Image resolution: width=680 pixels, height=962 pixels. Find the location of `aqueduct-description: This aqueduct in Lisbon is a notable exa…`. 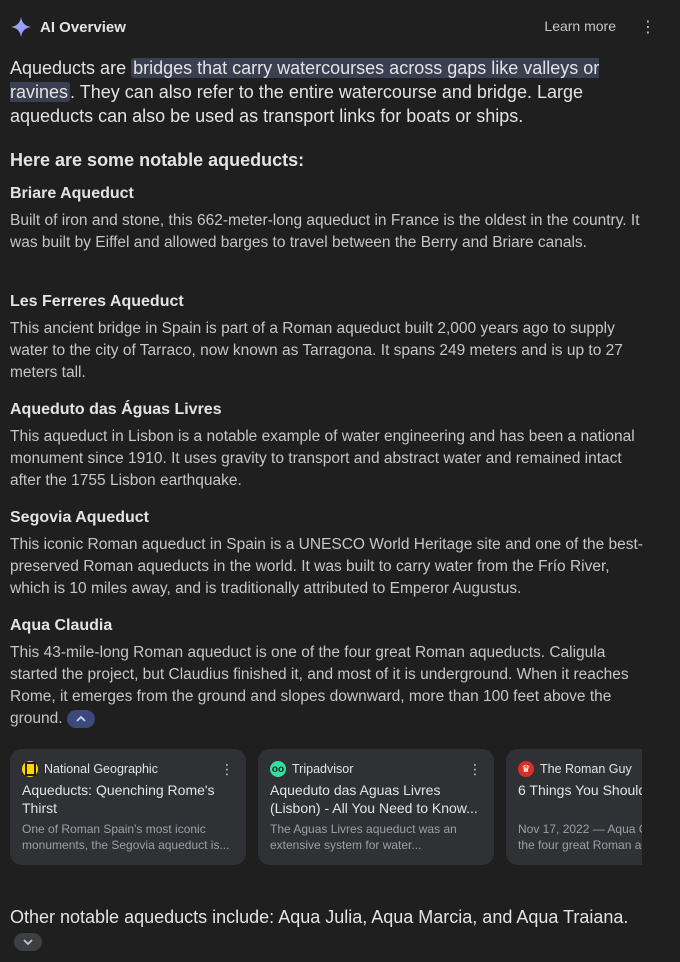

aqueduct-description: This aqueduct in Lisbon is a notable exa… is located at coordinates (322, 458).